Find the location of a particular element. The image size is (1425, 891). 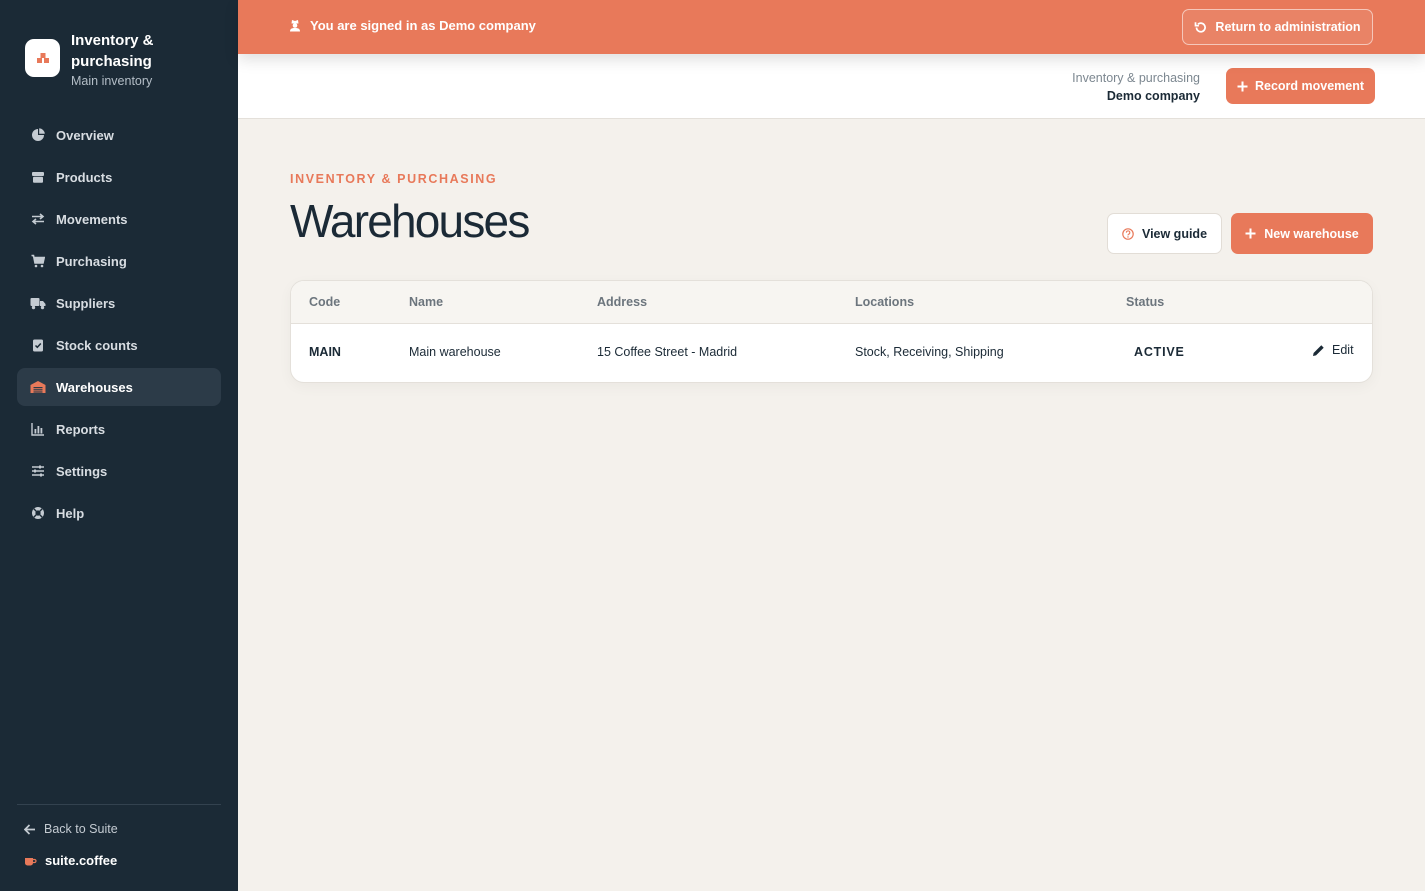

sidebar-item-help: Help is located at coordinates (119, 513).